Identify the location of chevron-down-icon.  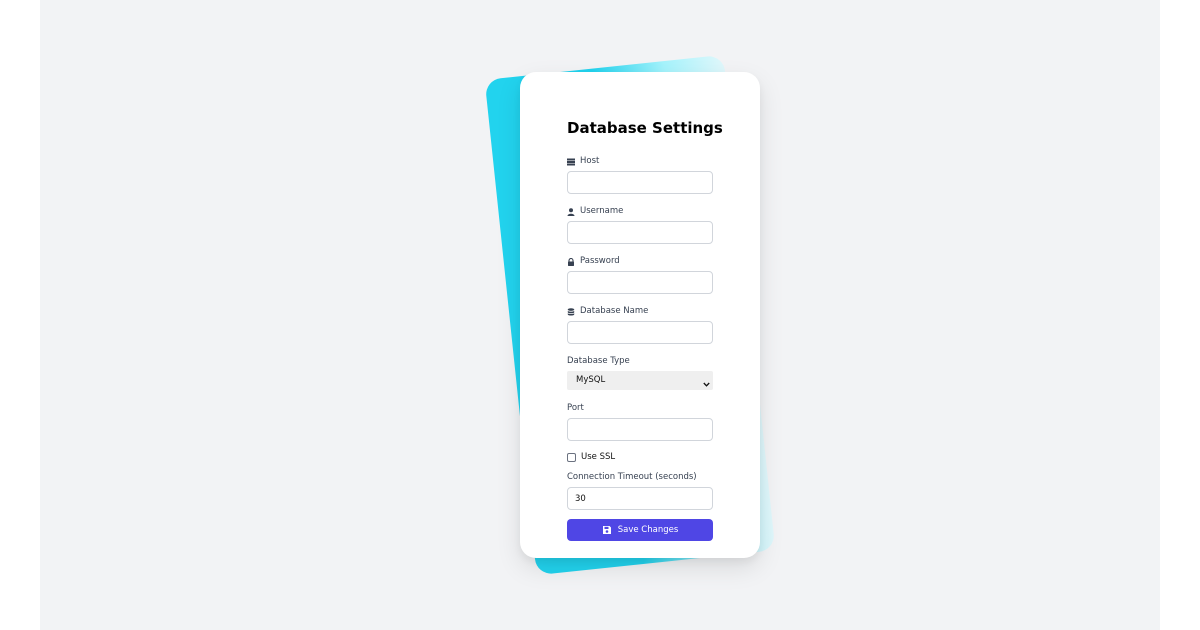
(706, 382).